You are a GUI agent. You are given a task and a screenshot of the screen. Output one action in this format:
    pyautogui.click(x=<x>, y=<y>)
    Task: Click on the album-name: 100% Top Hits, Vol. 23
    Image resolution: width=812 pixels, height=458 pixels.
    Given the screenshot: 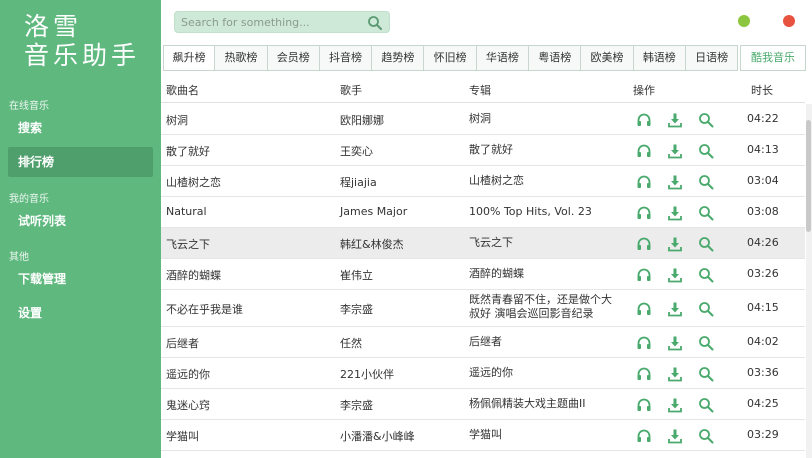 What is the action you would take?
    pyautogui.click(x=530, y=211)
    